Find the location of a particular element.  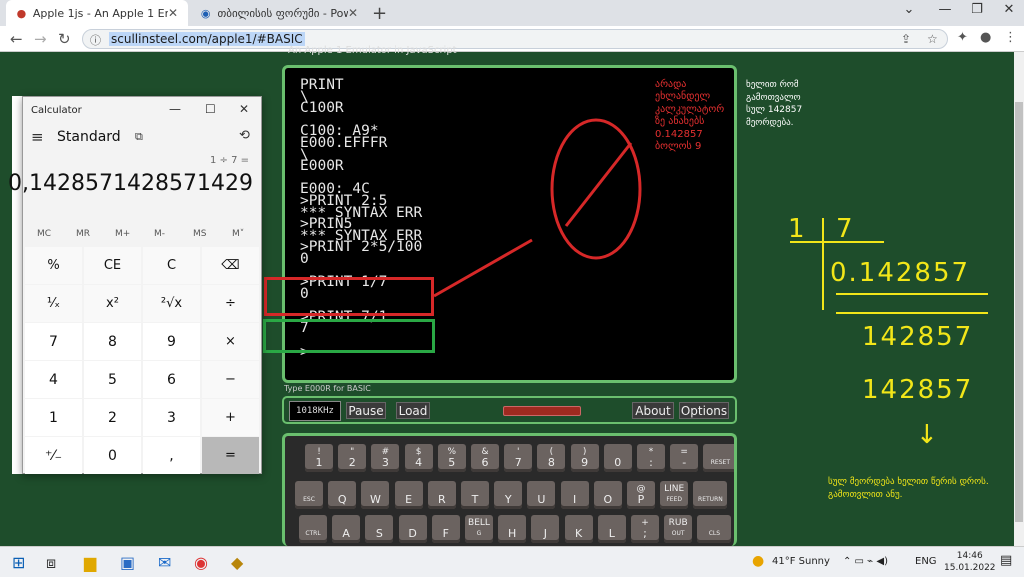

memory-button-mr: MR is located at coordinates (83, 234).